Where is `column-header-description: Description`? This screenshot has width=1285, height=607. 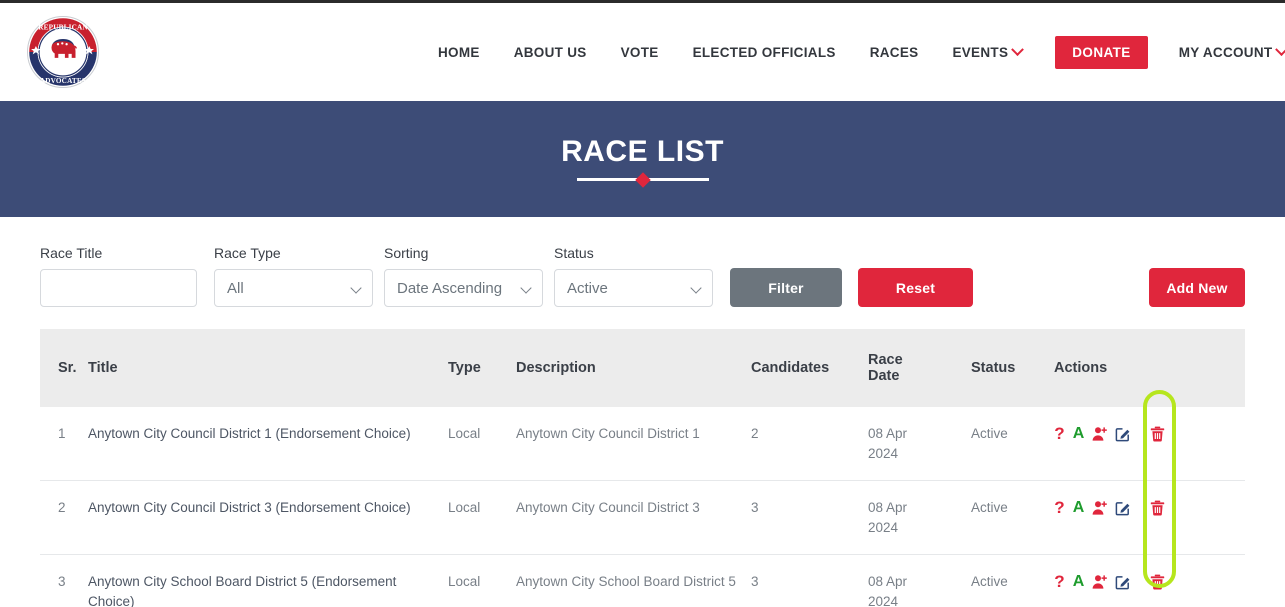 column-header-description: Description is located at coordinates (633, 368).